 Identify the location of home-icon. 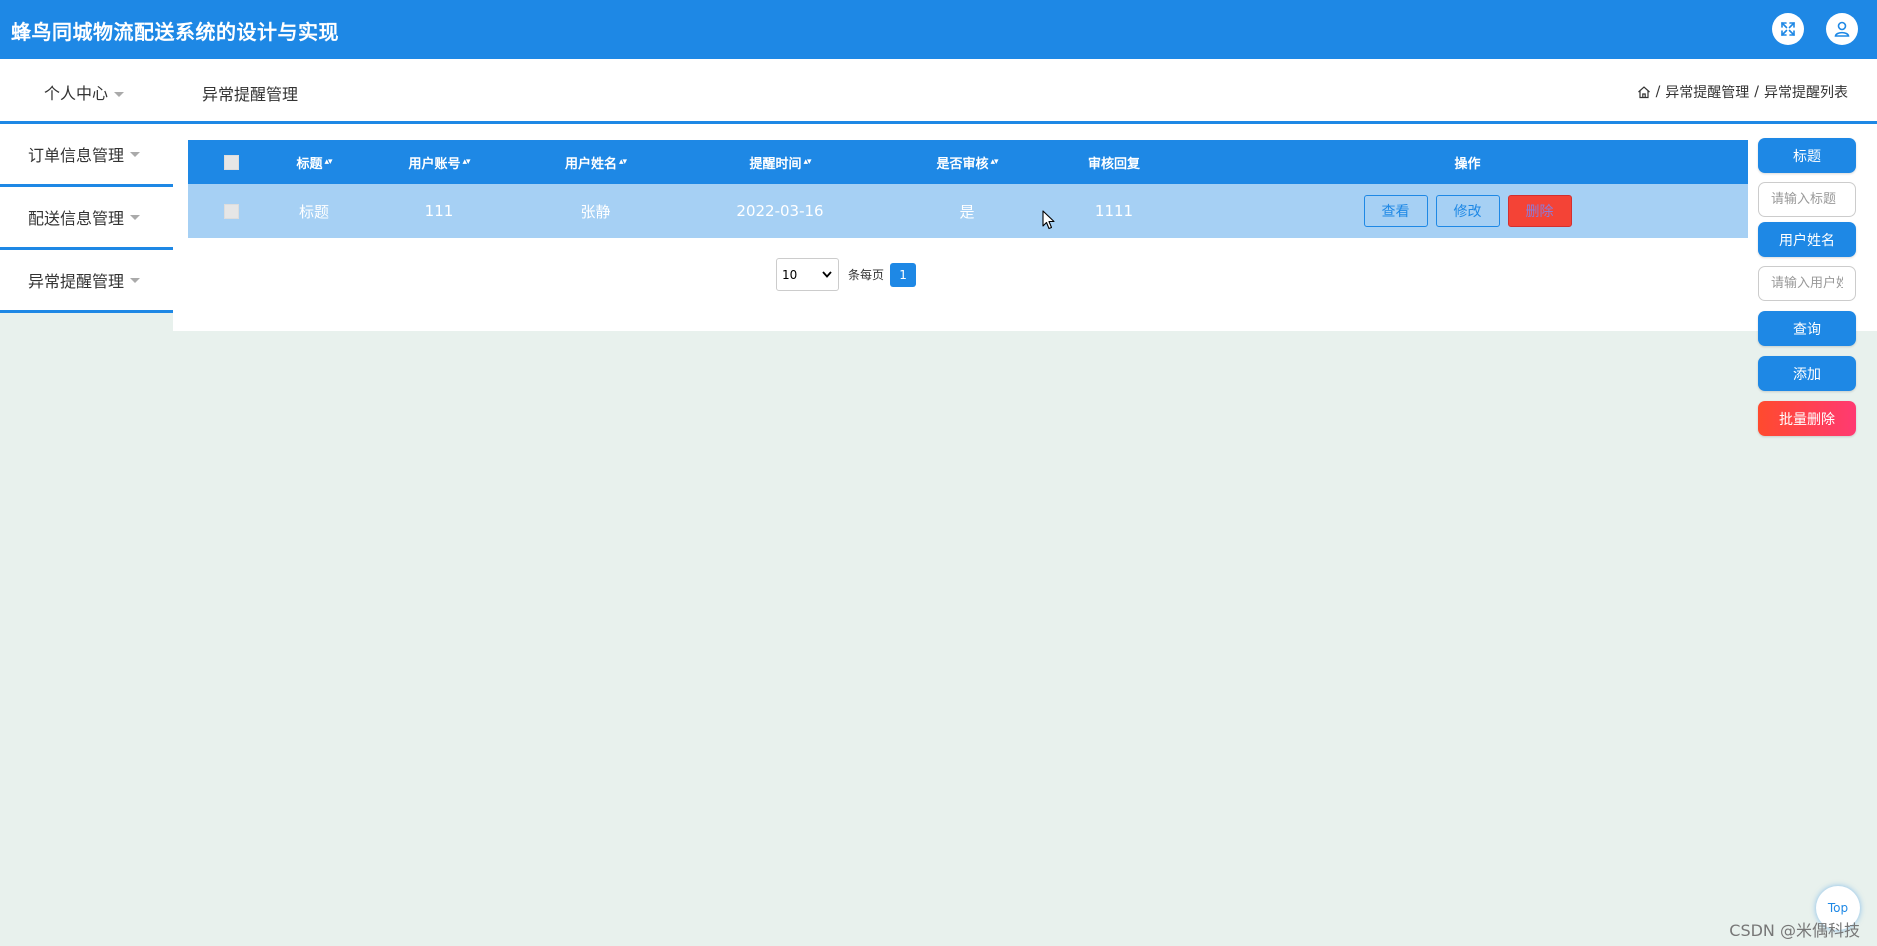
(1644, 92).